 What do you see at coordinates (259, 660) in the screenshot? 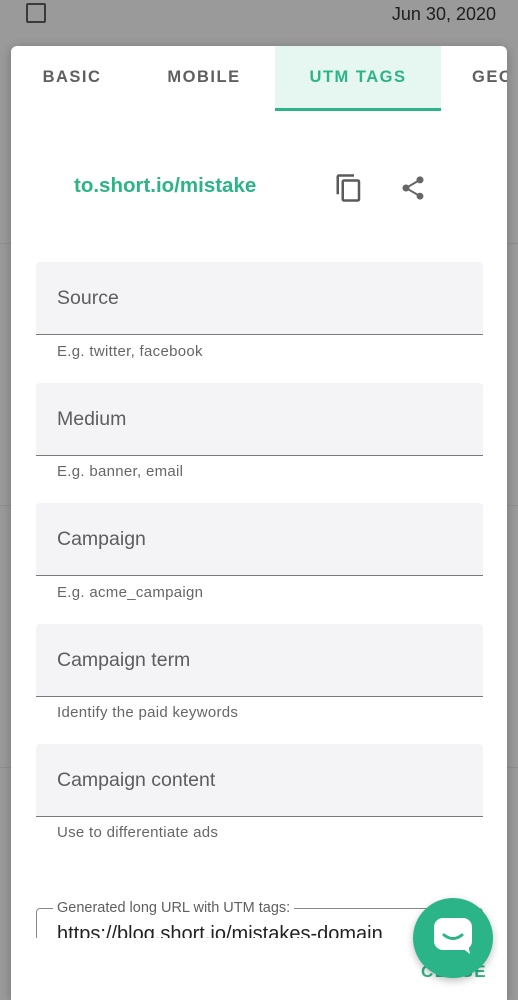
I see `campaign-term-field: Campaign term` at bounding box center [259, 660].